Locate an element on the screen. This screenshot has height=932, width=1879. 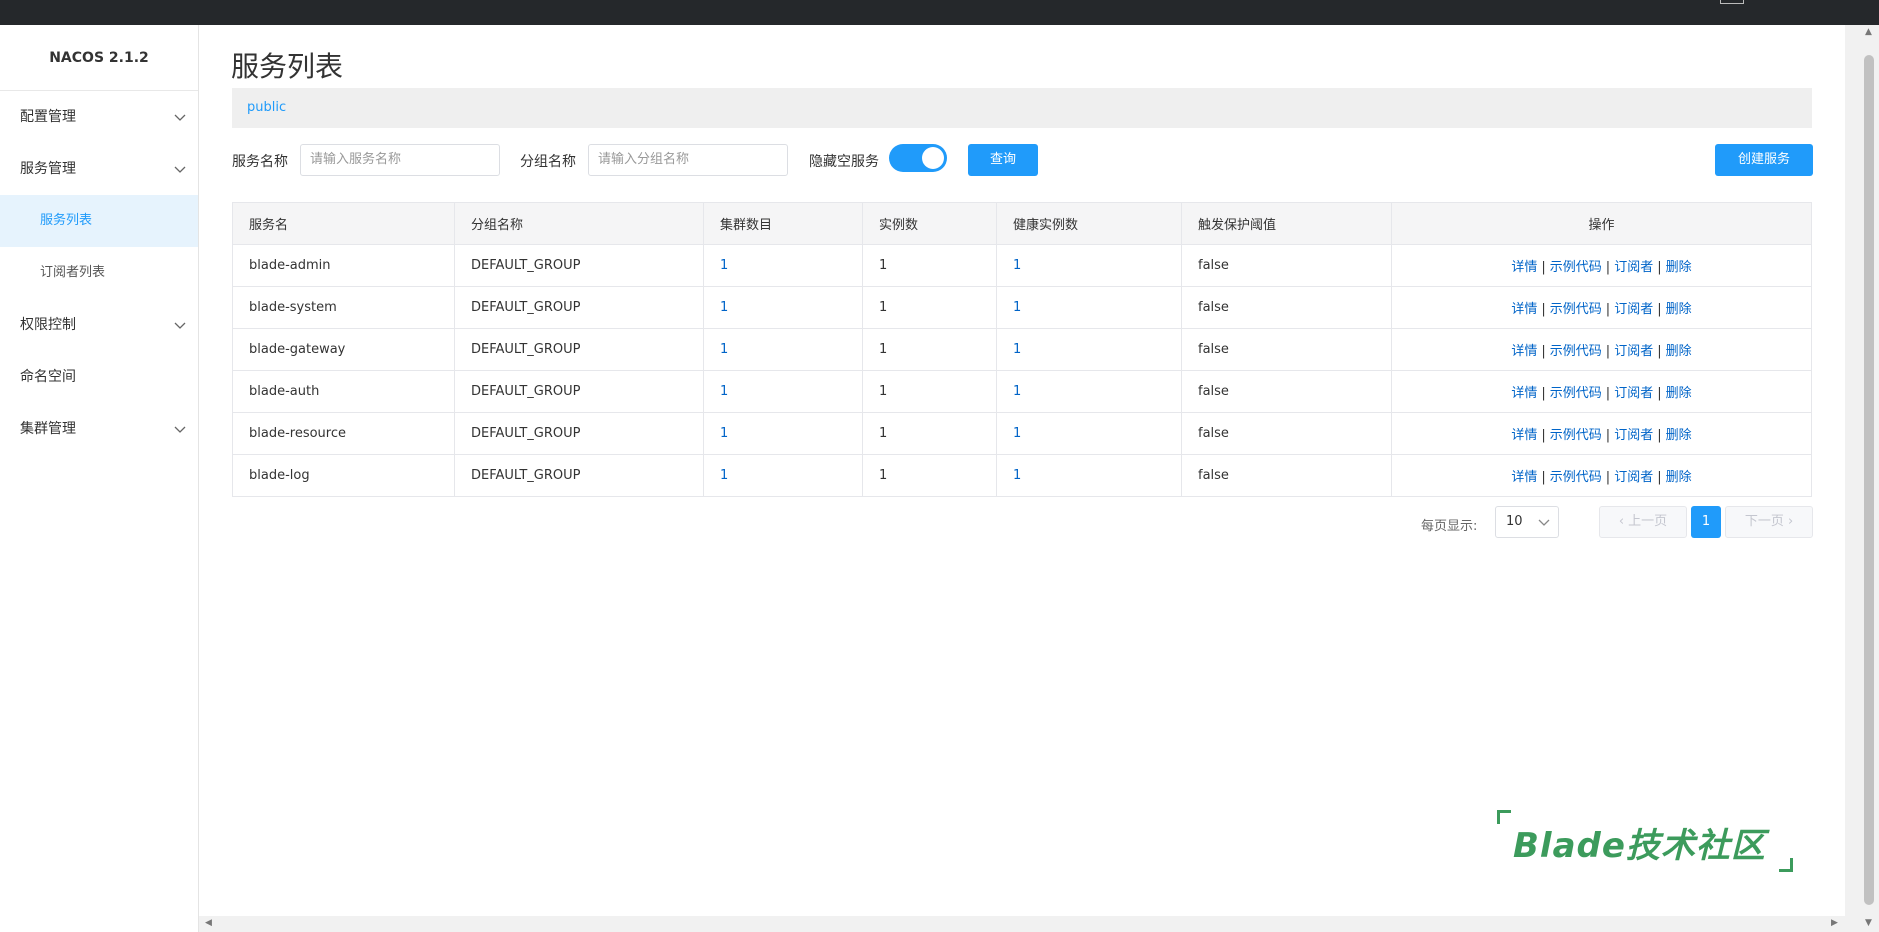
create-service-button: 创建服务 is located at coordinates (1764, 160).